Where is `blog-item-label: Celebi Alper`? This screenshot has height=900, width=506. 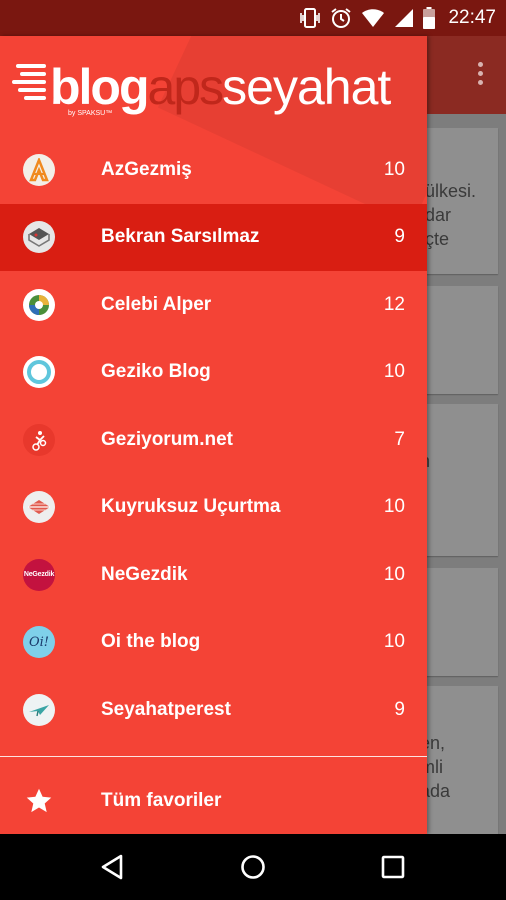
blog-item-label: Celebi Alper is located at coordinates (156, 304).